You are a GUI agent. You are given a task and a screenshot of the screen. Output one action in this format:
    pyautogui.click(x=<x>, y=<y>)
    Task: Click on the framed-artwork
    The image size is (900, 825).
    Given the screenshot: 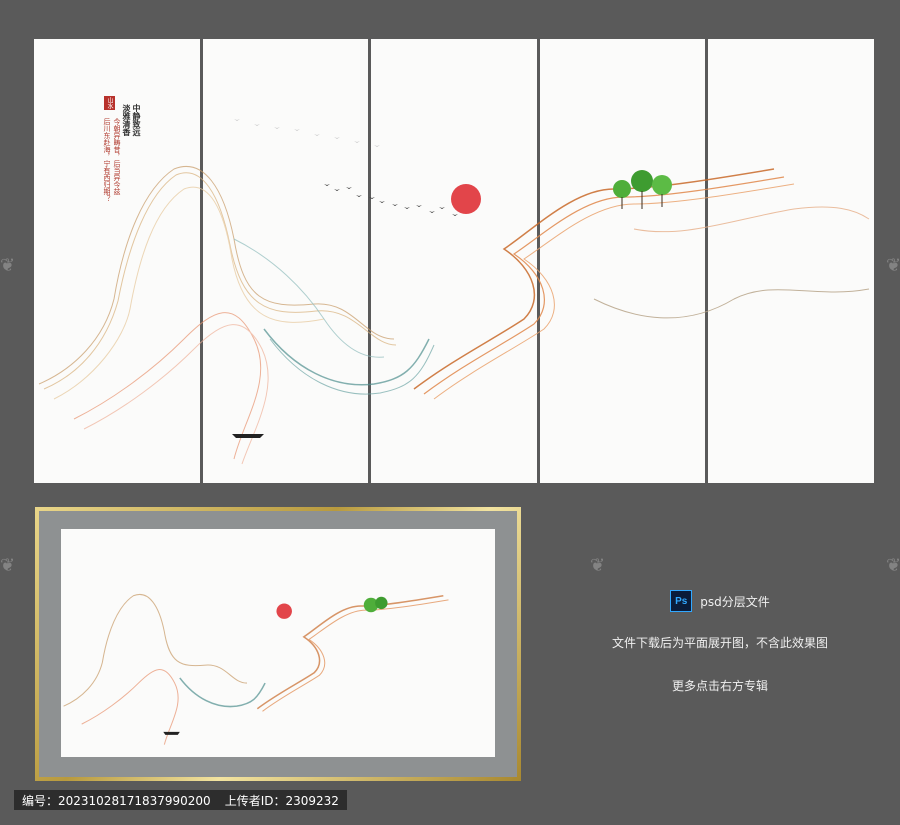 What is the action you would take?
    pyautogui.click(x=278, y=643)
    